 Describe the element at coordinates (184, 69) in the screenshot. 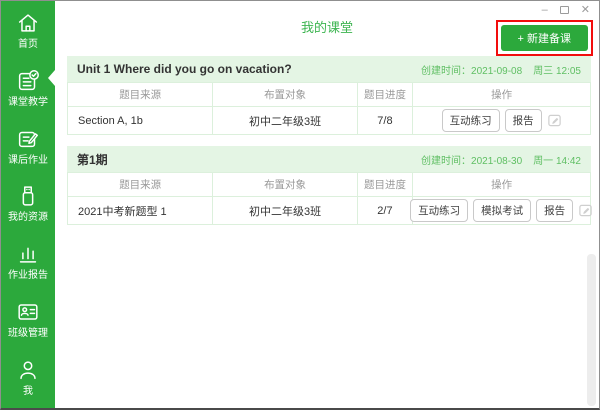

I see `card-title: Unit 1 Where did you go on vacation?` at that location.